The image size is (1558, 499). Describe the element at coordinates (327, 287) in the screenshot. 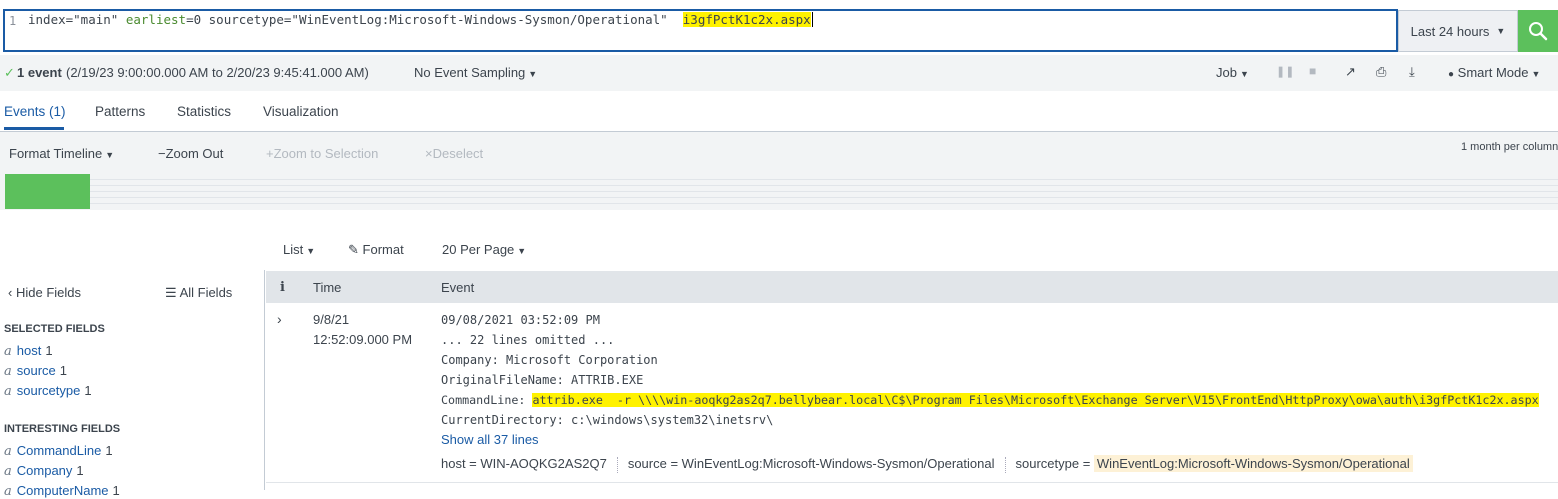

I see `time-column-header: Time` at that location.